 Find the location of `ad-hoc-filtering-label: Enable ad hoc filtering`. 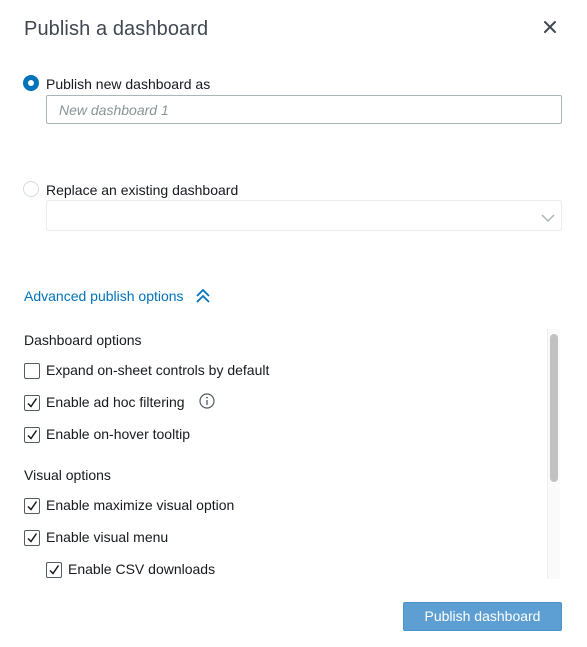

ad-hoc-filtering-label: Enable ad hoc filtering is located at coordinates (115, 402).